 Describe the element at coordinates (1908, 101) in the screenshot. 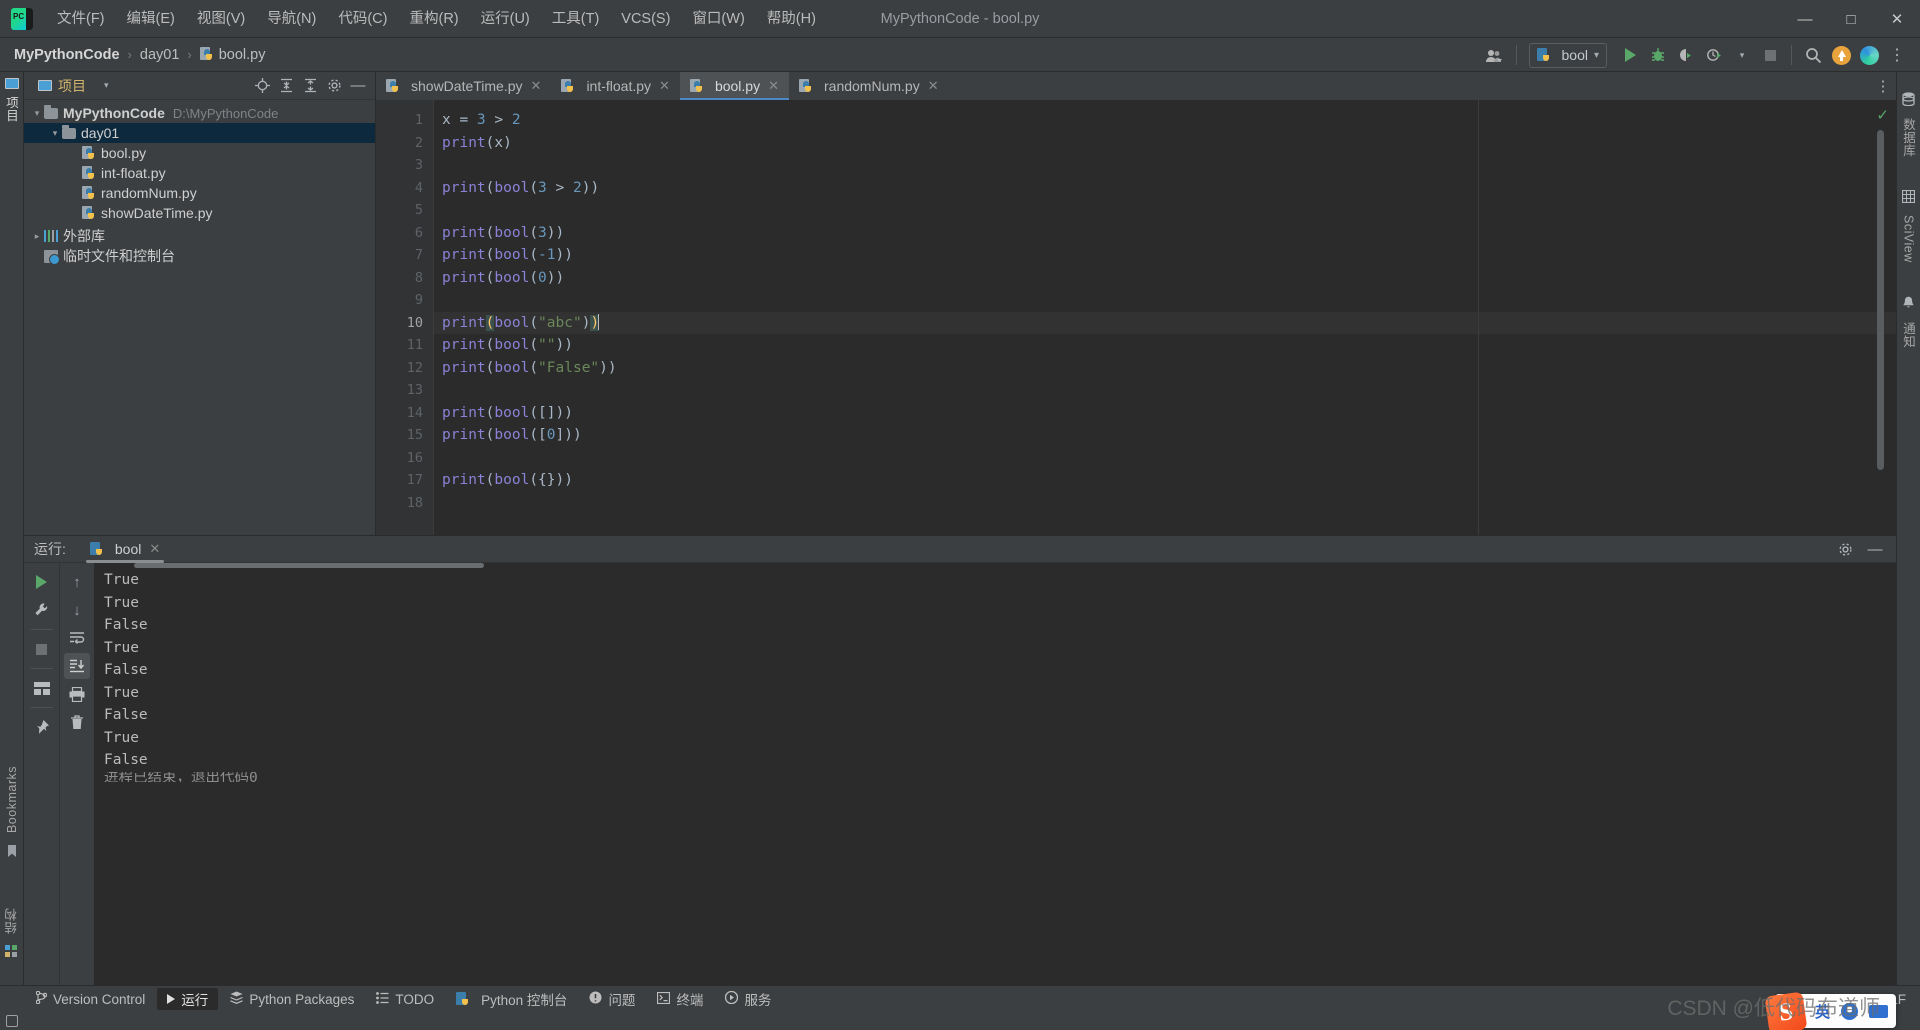

I see `database-icon` at that location.